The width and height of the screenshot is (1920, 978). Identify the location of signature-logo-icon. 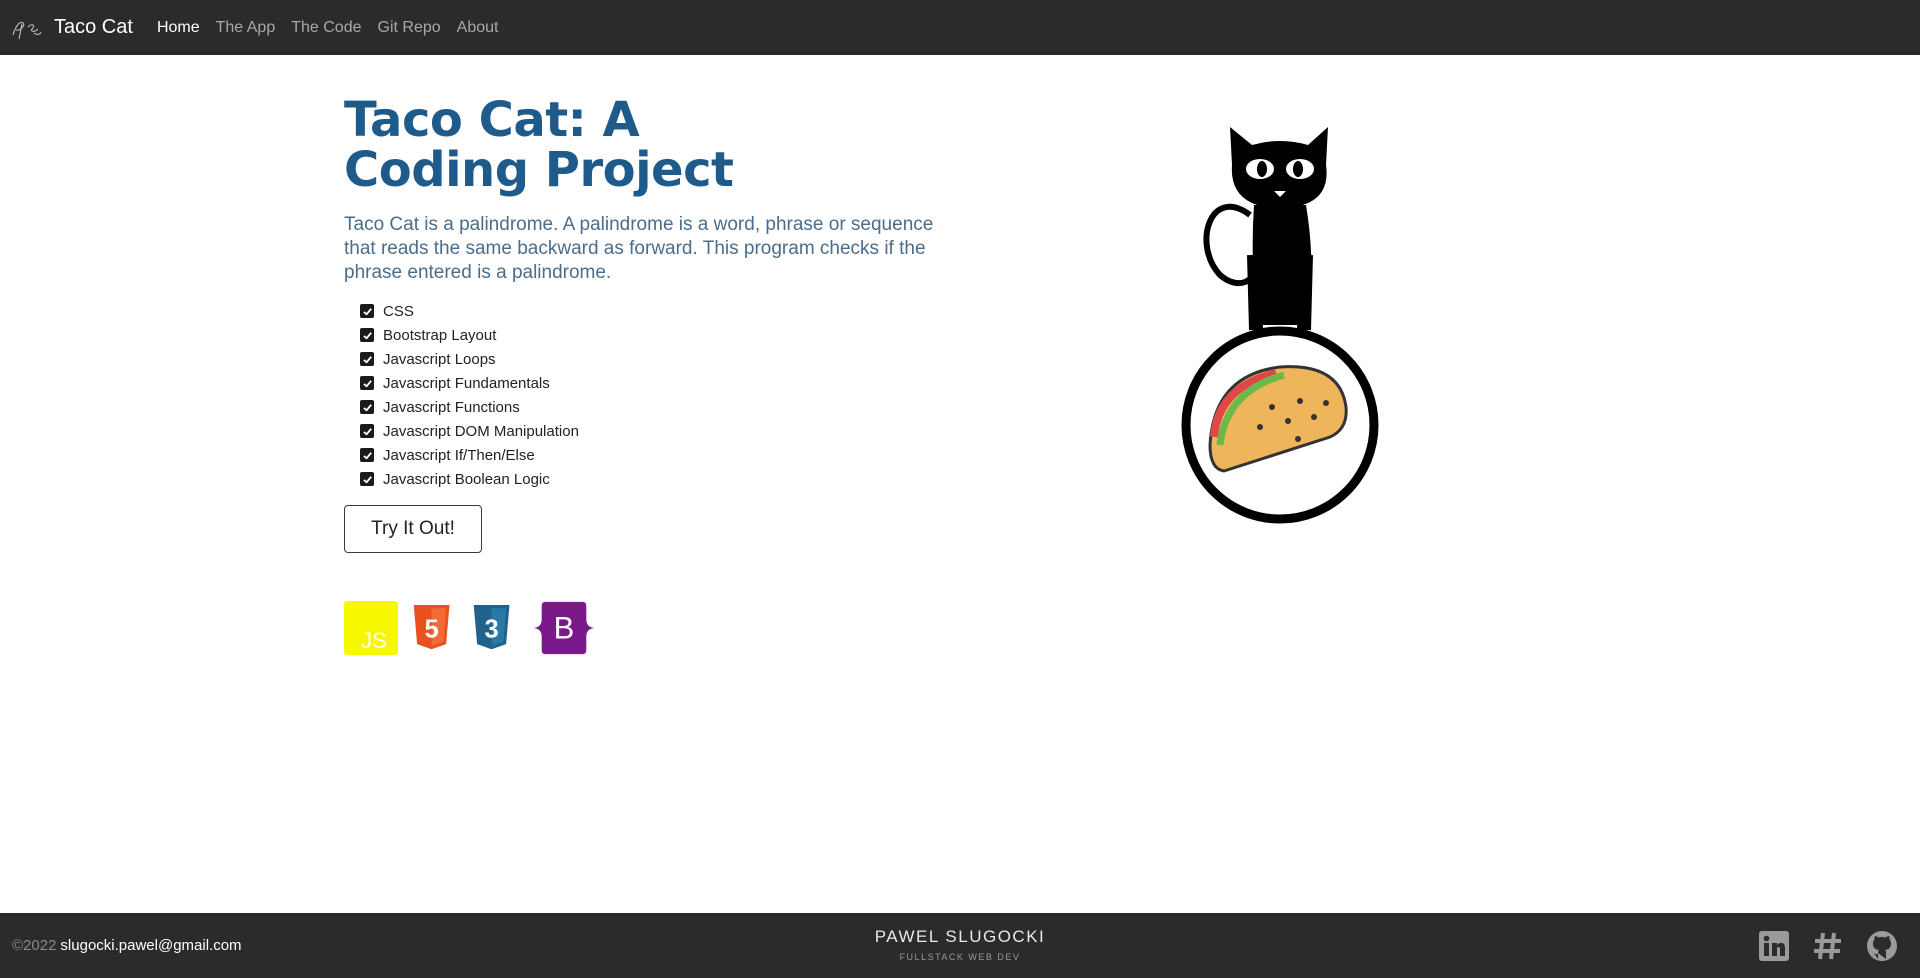
(27, 30).